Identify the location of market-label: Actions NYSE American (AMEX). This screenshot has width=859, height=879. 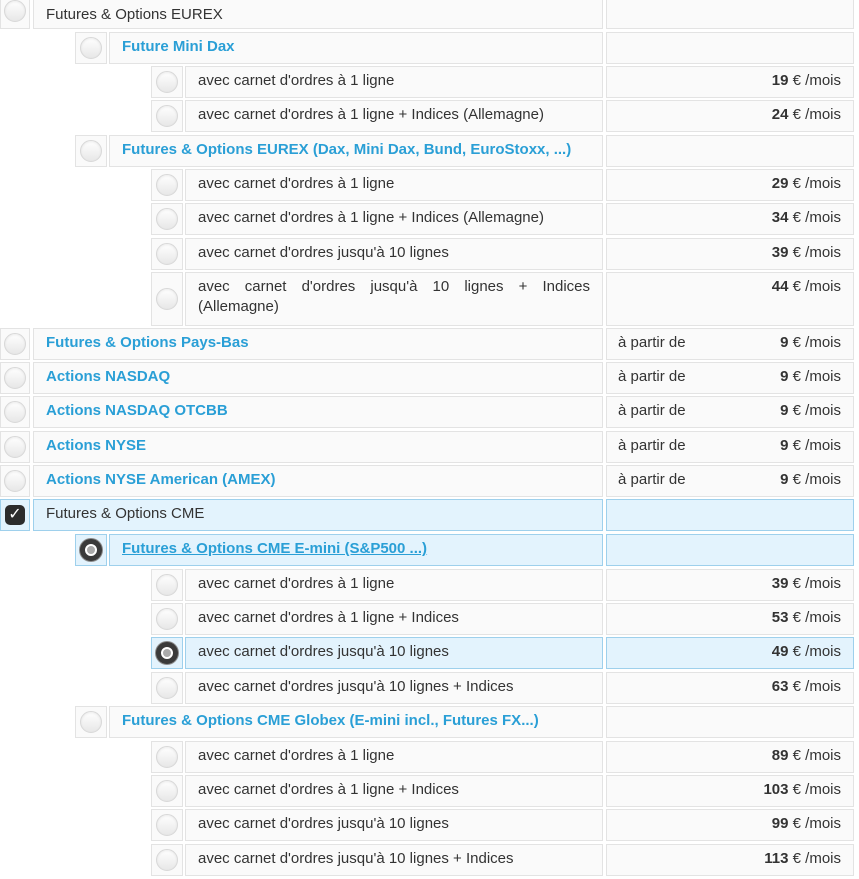
(318, 481).